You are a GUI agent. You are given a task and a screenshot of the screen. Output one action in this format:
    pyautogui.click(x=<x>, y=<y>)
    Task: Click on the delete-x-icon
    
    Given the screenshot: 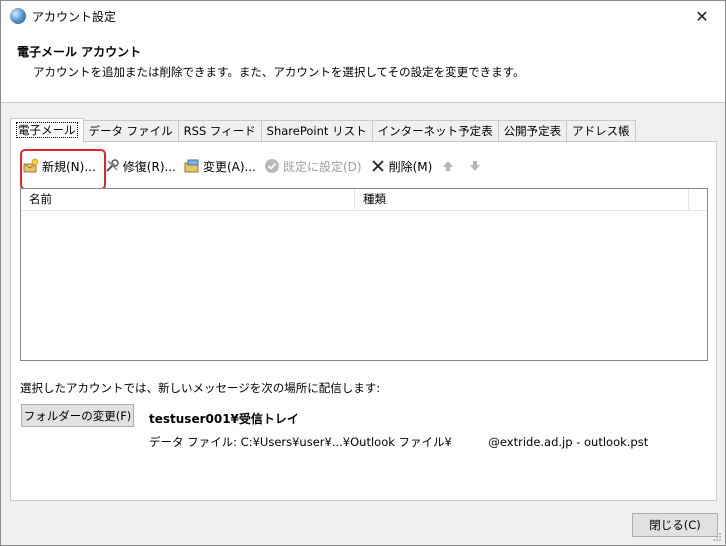 What is the action you would take?
    pyautogui.click(x=377, y=166)
    